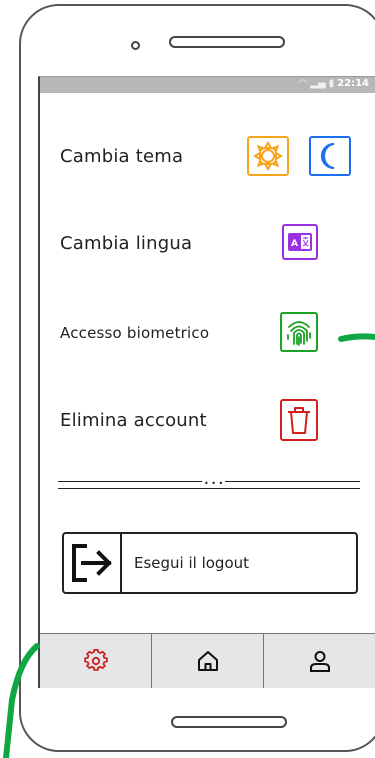 The image size is (375, 758). I want to click on logout-icon, so click(92, 563).